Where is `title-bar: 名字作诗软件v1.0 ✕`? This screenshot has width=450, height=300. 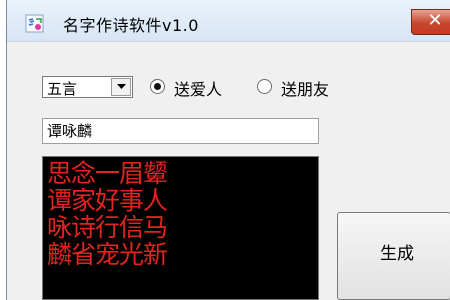
title-bar: 名字作诗软件v1.0 ✕ is located at coordinates (228, 21).